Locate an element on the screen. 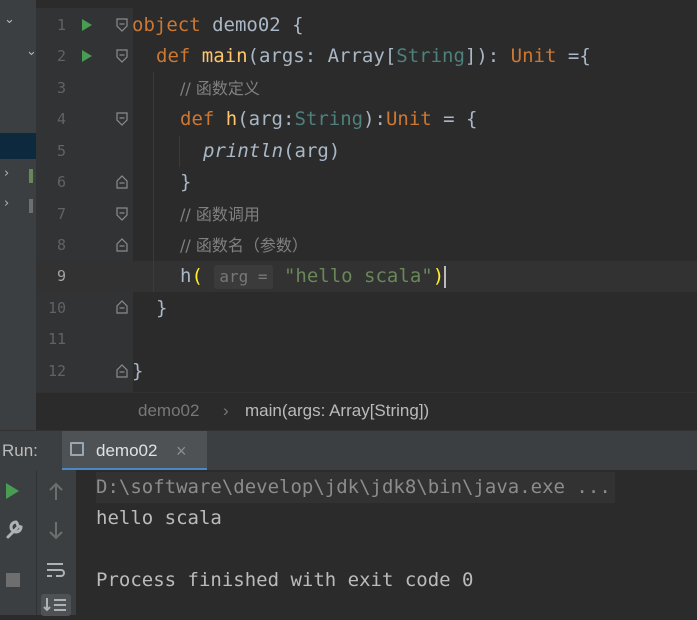 Image resolution: width=697 pixels, height=620 pixels. code-line-1: object demo02 { is located at coordinates (218, 25).